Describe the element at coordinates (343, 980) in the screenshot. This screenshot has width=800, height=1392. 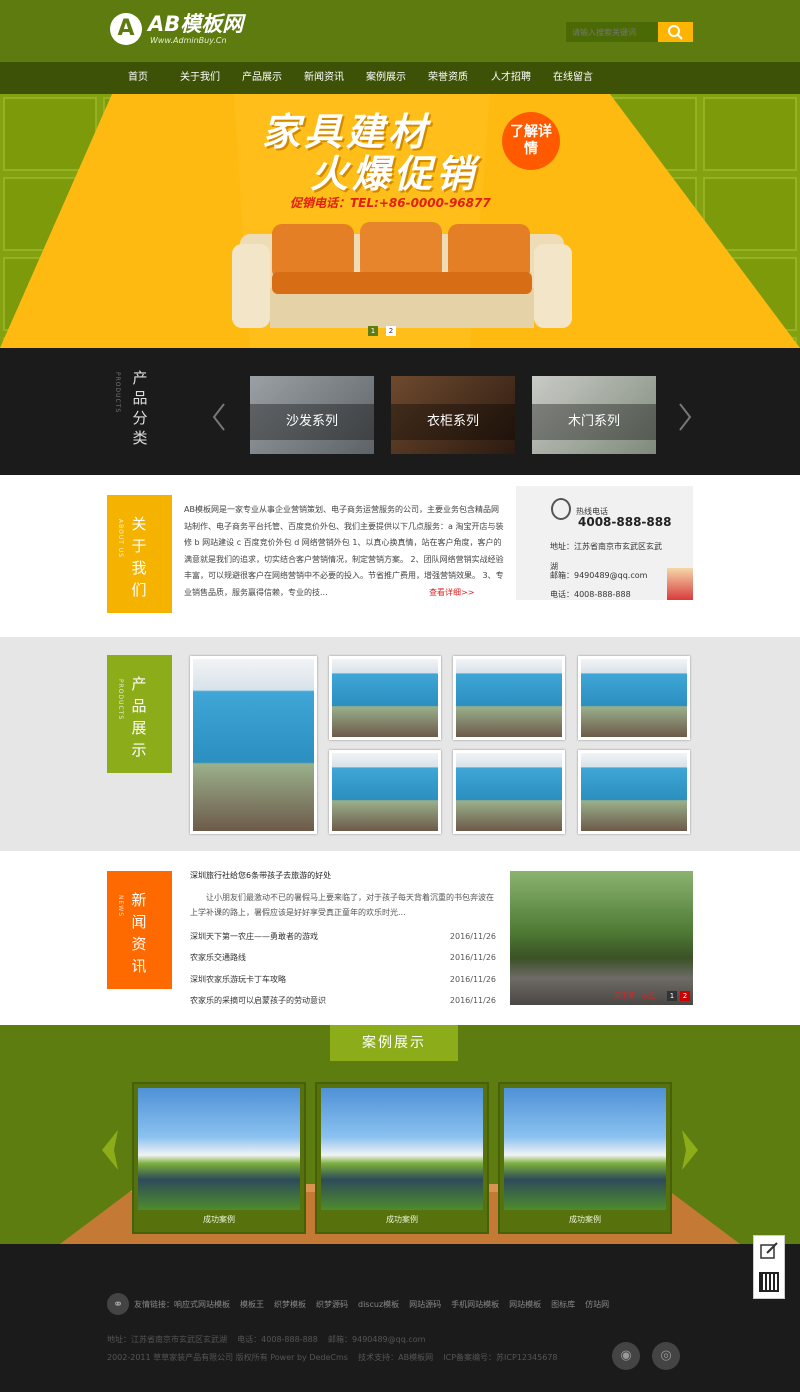
I see `news-list-item: 深圳农家乐游玩卡丁车攻略 2016/11/26` at that location.